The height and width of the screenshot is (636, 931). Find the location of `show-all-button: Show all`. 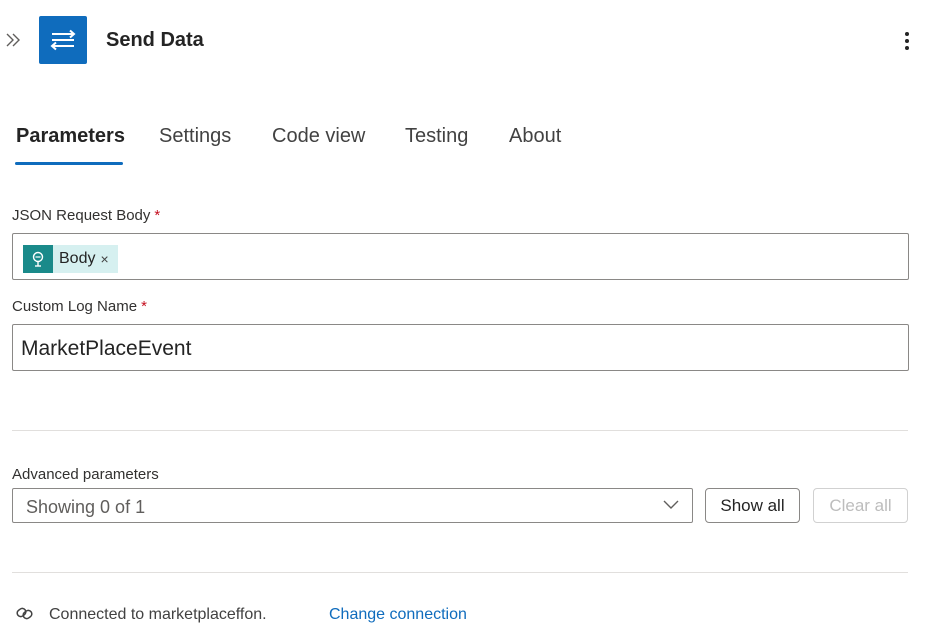

show-all-button: Show all is located at coordinates (752, 505).